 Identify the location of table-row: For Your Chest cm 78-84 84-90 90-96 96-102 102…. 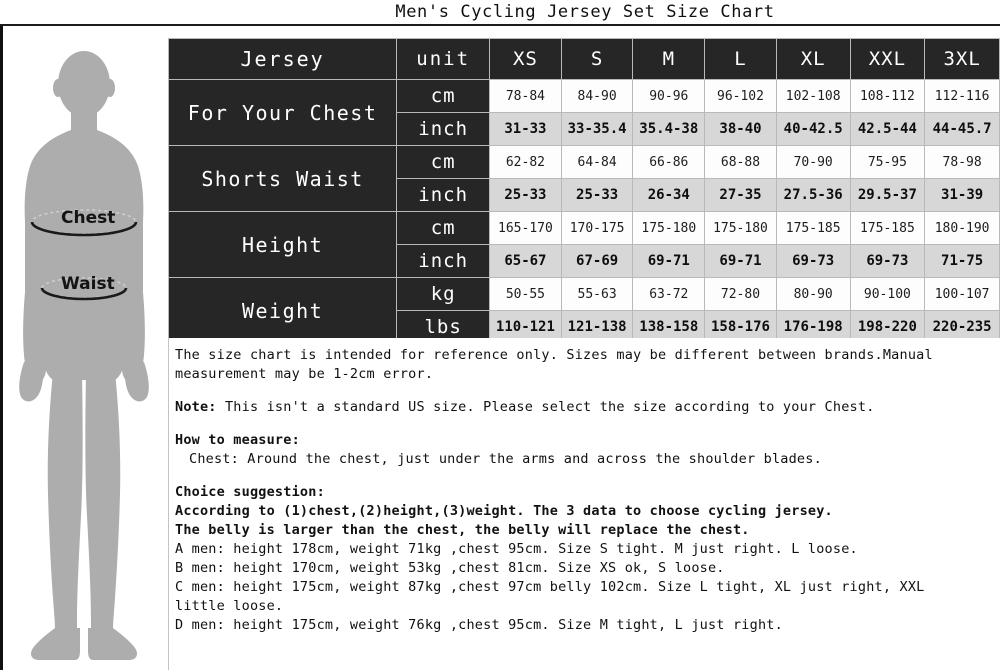
(583, 112).